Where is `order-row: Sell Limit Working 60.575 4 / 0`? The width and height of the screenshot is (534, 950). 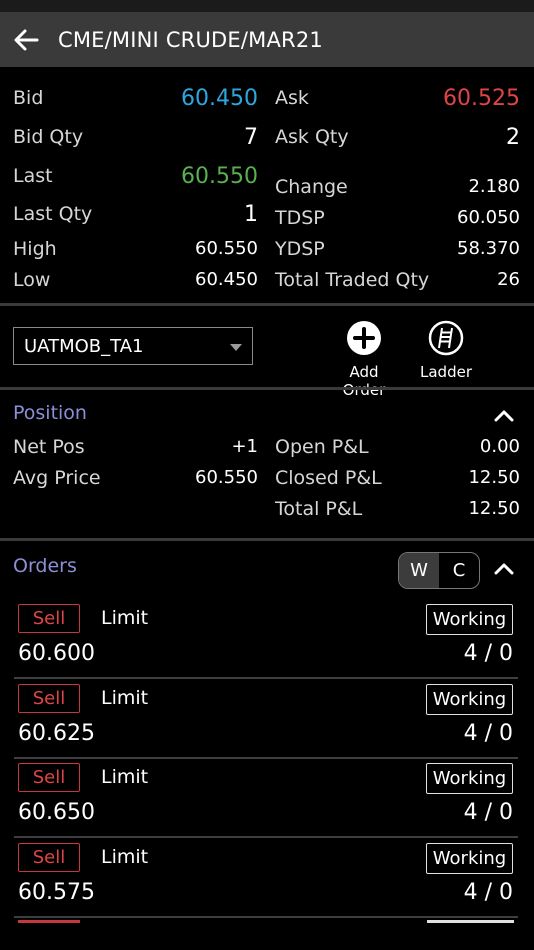
order-row: Sell Limit Working 60.575 4 / 0 is located at coordinates (266, 879).